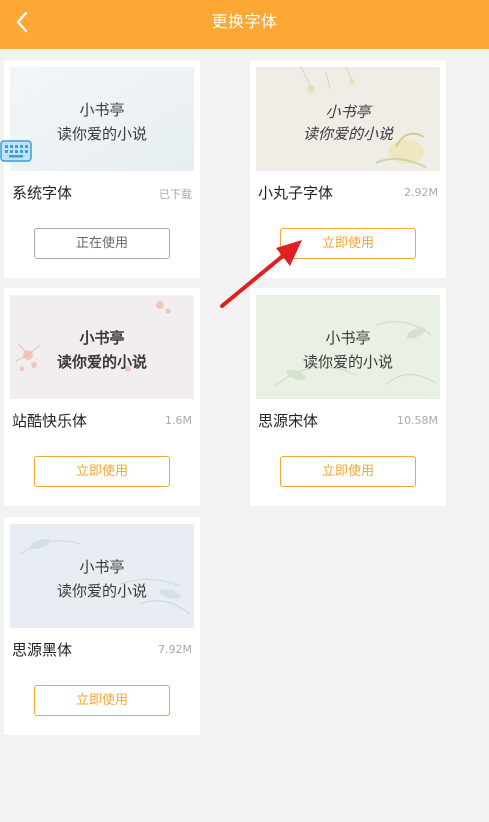  I want to click on font-size: 2.92M, so click(421, 192).